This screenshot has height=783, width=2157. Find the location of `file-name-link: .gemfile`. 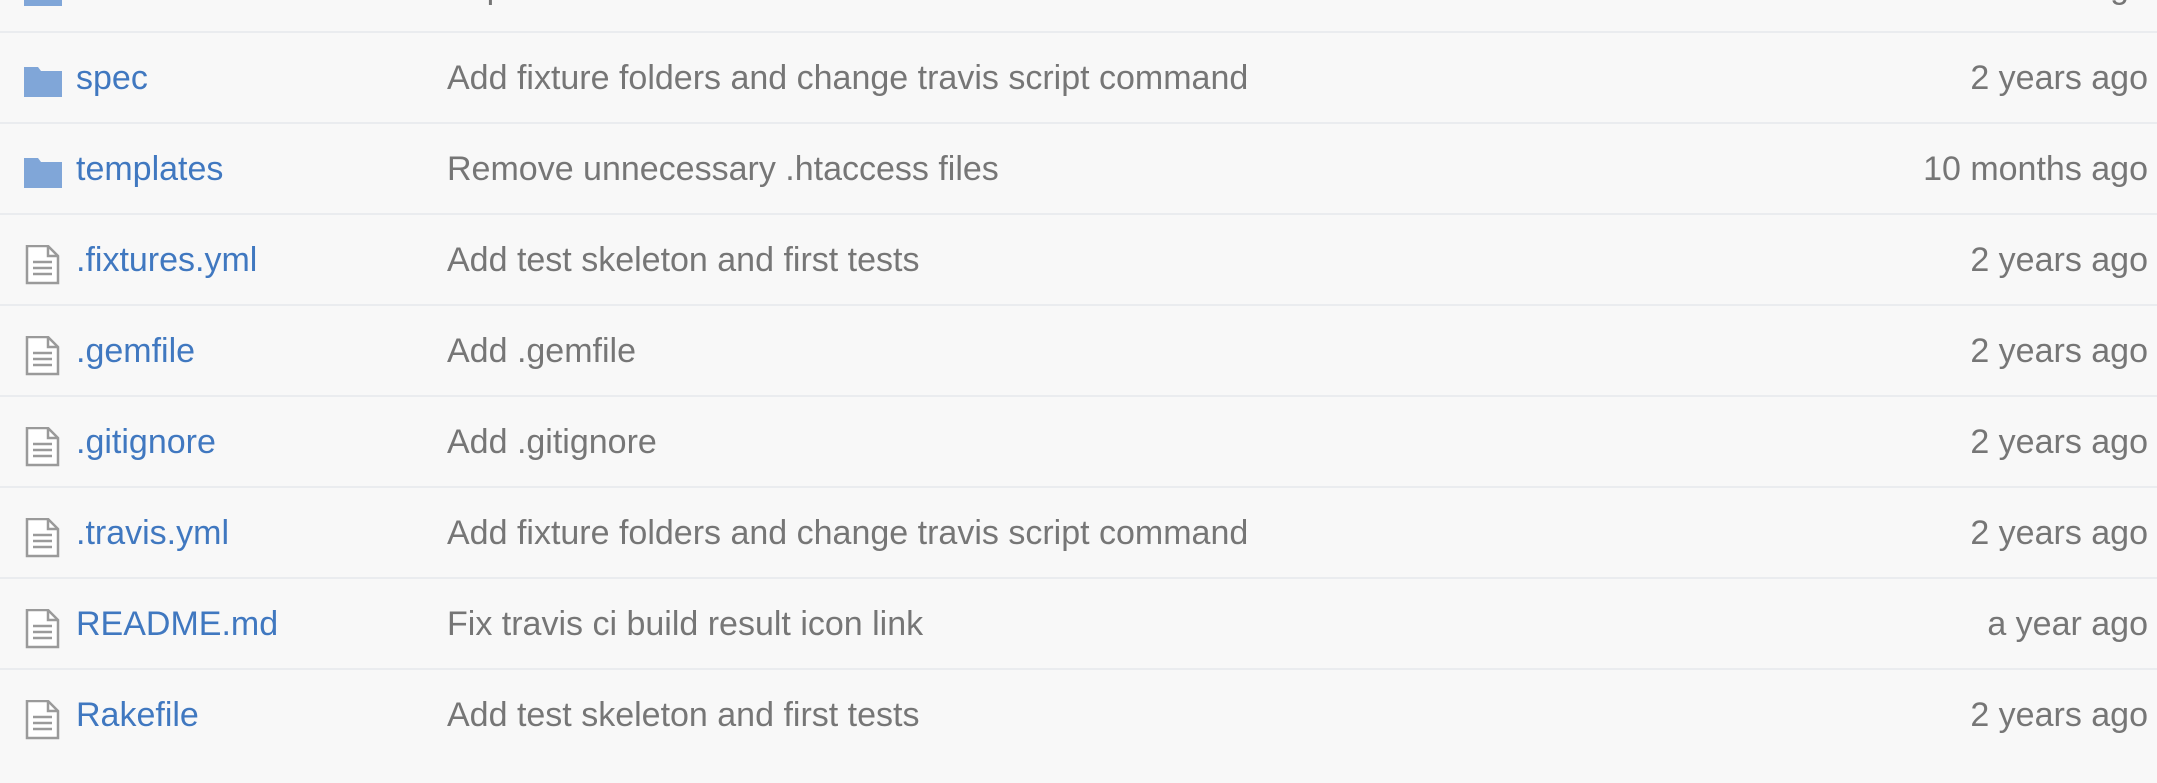

file-name-link: .gemfile is located at coordinates (135, 351).